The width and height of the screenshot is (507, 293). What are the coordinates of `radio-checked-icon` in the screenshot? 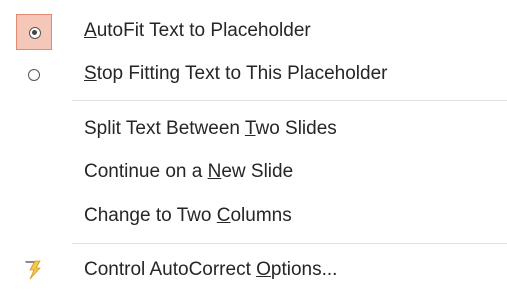 It's located at (35, 33).